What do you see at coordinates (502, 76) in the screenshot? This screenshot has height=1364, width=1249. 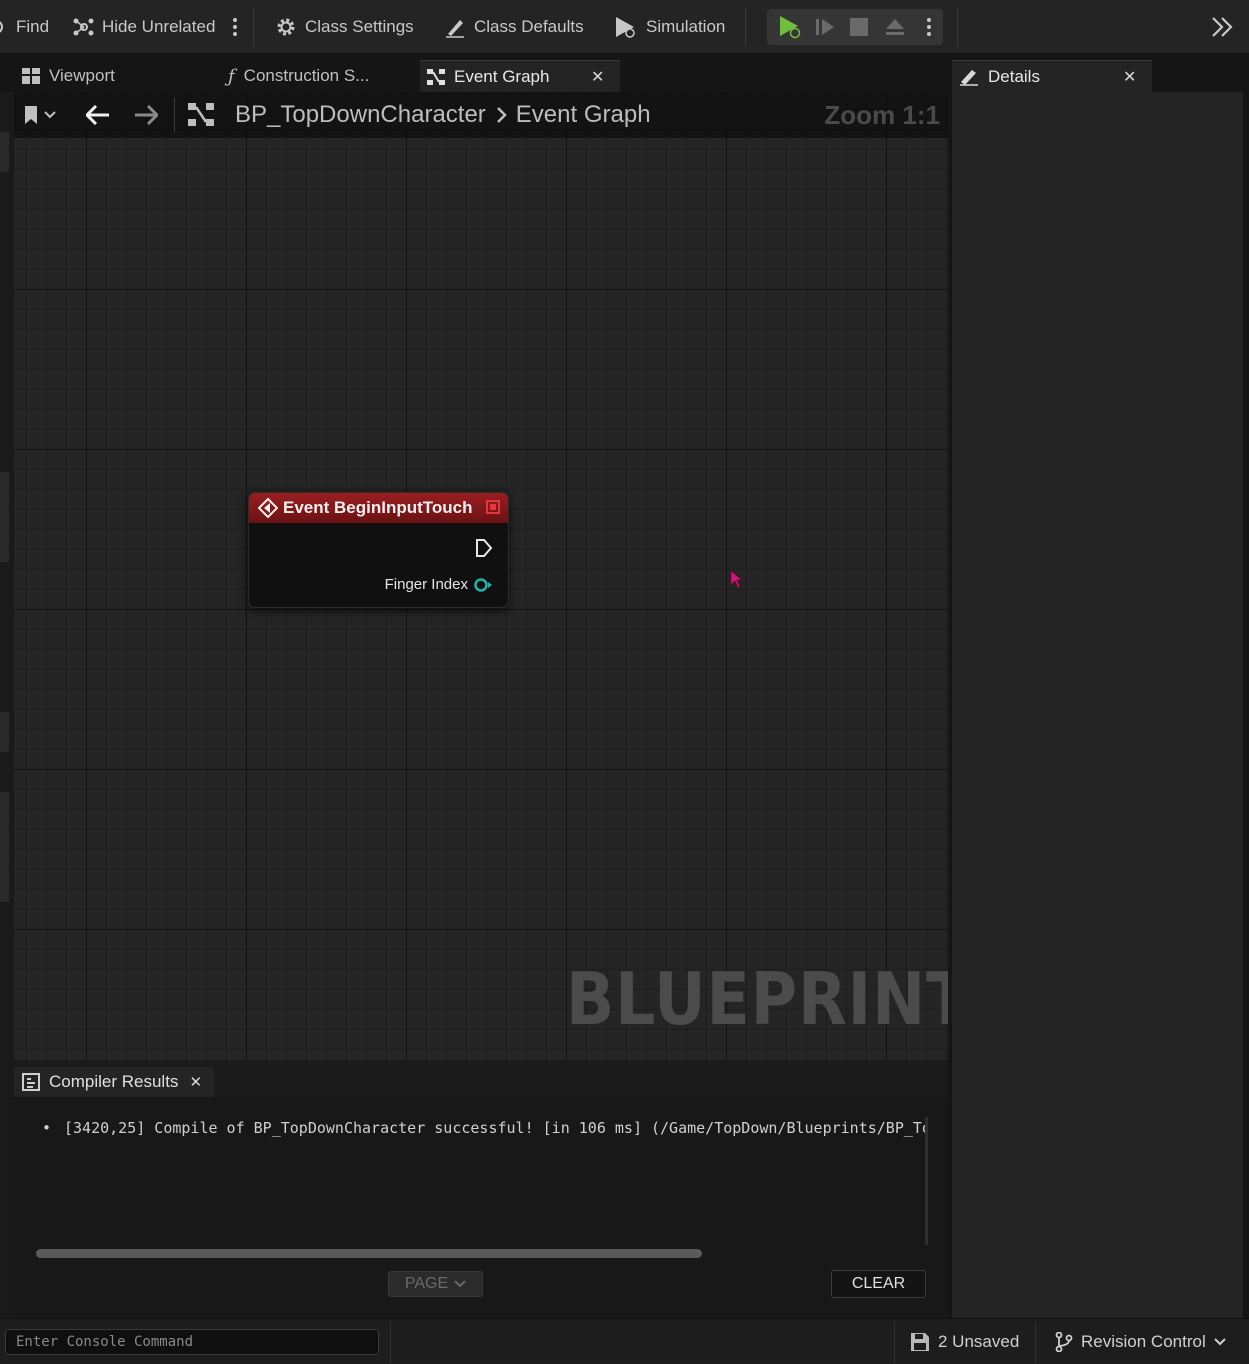 I see `tab-event-graph-label: Event Graph` at bounding box center [502, 76].